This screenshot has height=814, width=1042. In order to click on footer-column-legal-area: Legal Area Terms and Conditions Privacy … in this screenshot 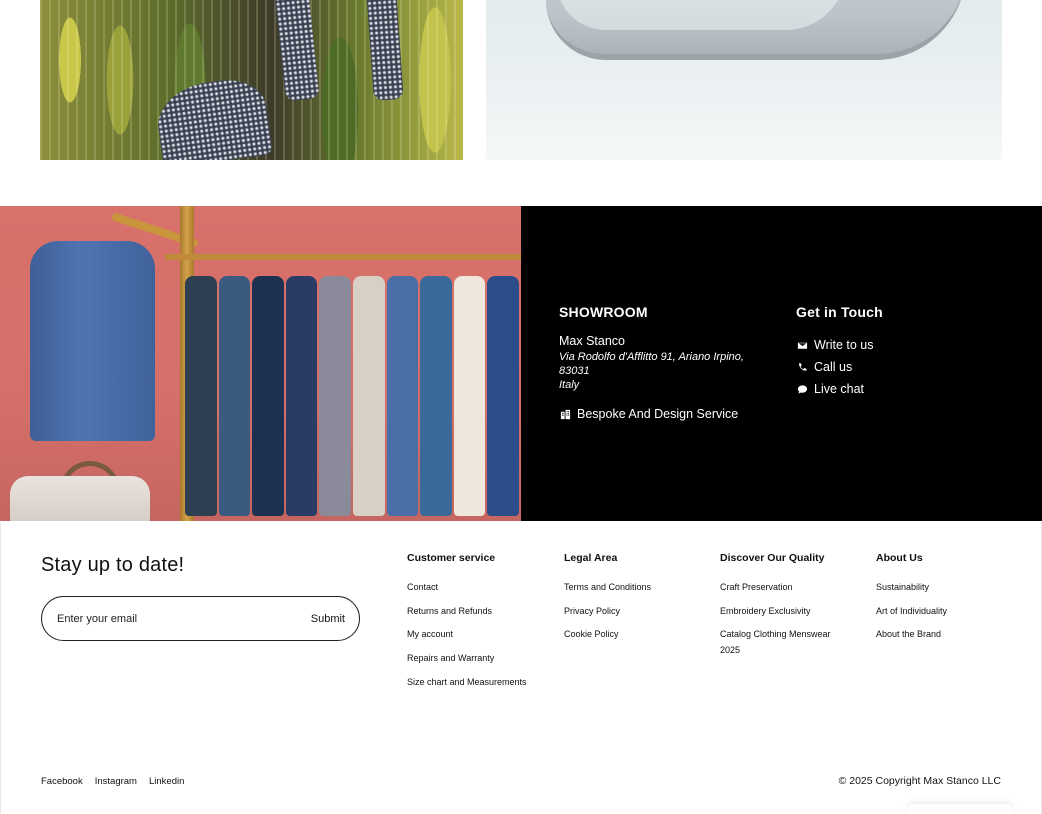, I will do `click(634, 601)`.